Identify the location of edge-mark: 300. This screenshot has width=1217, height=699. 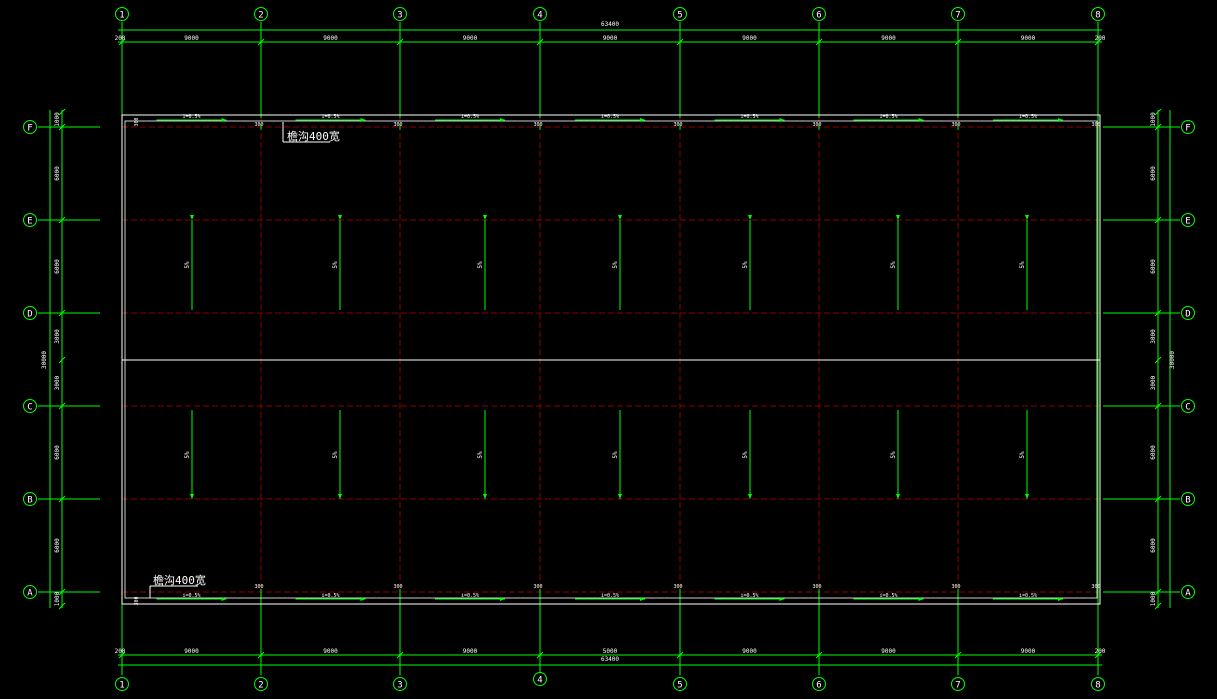
(137, 121).